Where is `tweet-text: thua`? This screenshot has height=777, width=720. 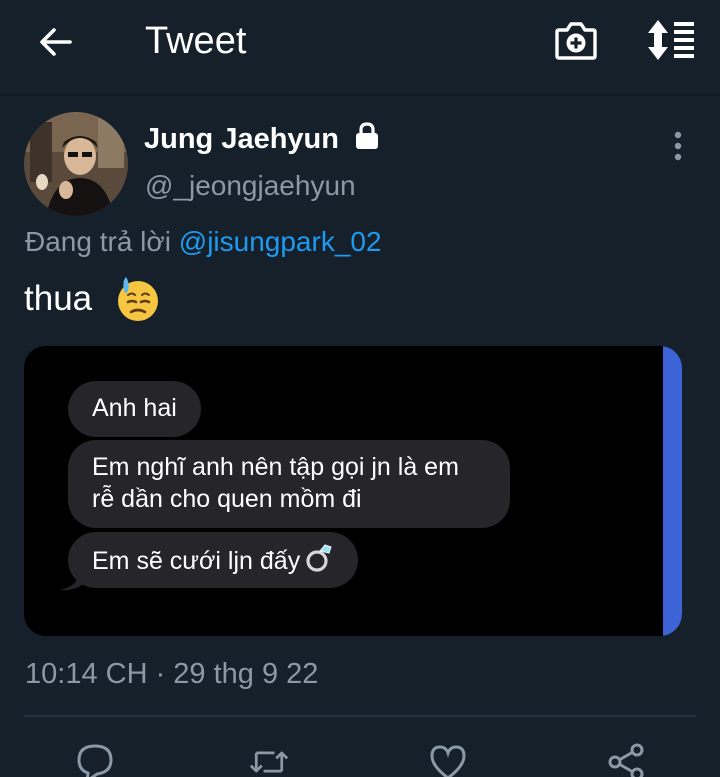
tweet-text: thua is located at coordinates (58, 298).